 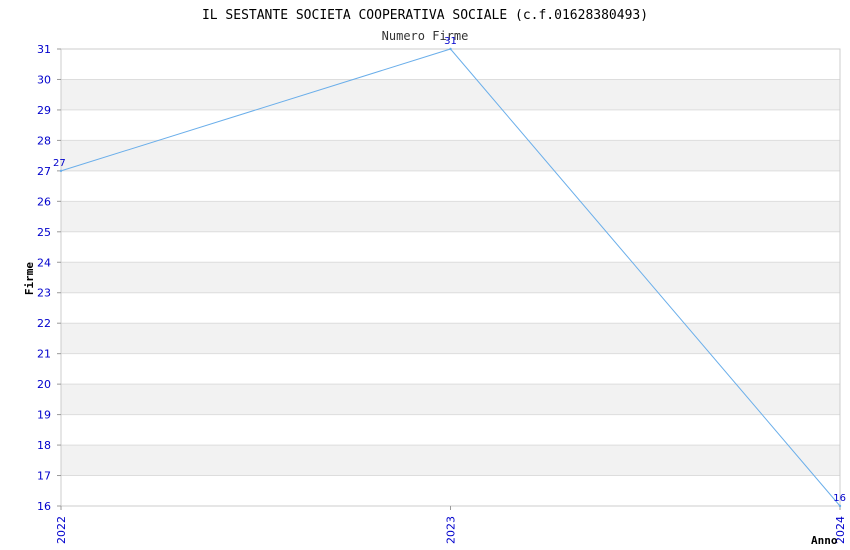 I want to click on y-axis-ticks: 16 17 18 19 20 21 22 23 24 25 26 27 28 29 30 31, so click(x=49, y=278).